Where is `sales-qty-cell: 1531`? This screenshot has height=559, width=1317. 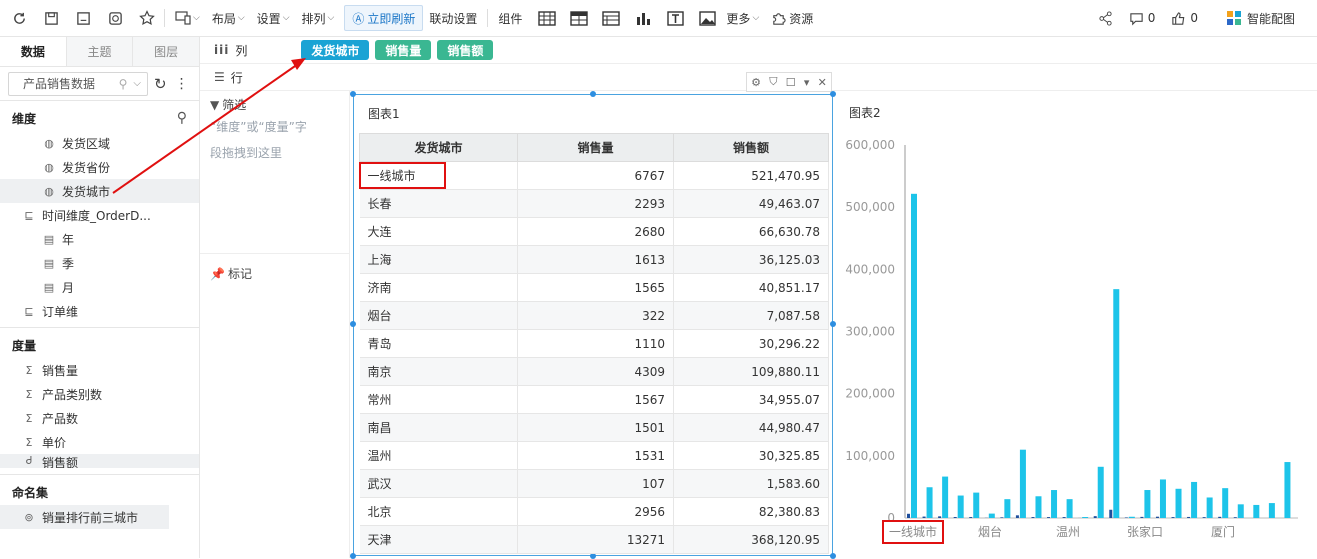
sales-qty-cell: 1531 is located at coordinates (596, 456).